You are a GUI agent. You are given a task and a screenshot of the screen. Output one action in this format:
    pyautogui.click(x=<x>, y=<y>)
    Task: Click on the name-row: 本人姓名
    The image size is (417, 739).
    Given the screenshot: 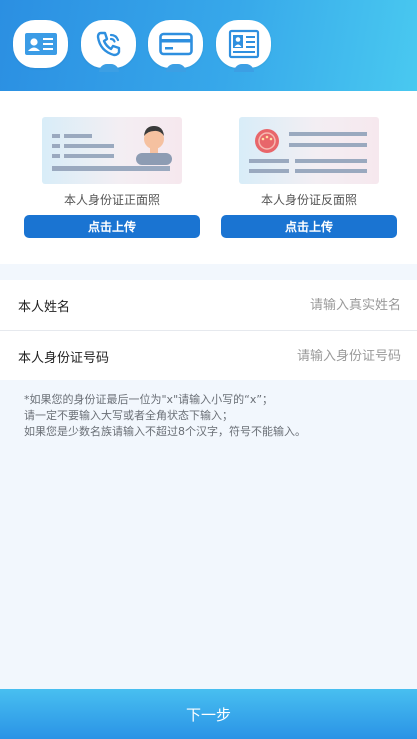 What is the action you would take?
    pyautogui.click(x=208, y=305)
    